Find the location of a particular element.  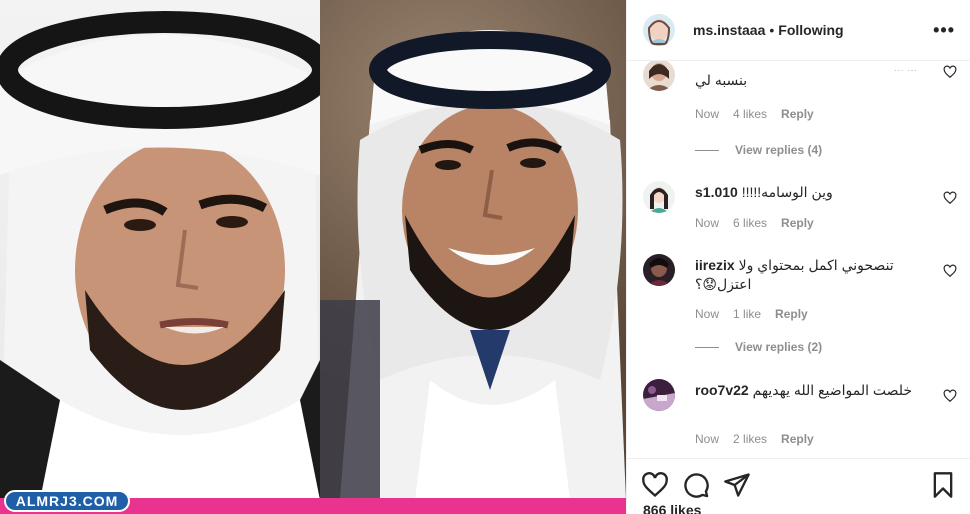

view-replies-button: View replies (2) is located at coordinates (758, 347).